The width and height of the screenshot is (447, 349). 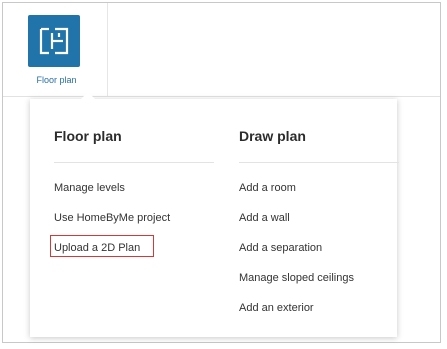 I want to click on highlight-box, so click(x=102, y=246).